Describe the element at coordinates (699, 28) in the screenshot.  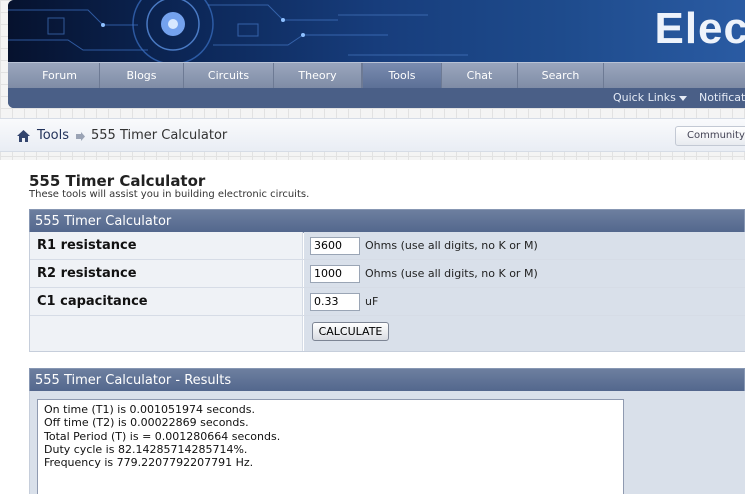
I see `site-title: Elec` at that location.